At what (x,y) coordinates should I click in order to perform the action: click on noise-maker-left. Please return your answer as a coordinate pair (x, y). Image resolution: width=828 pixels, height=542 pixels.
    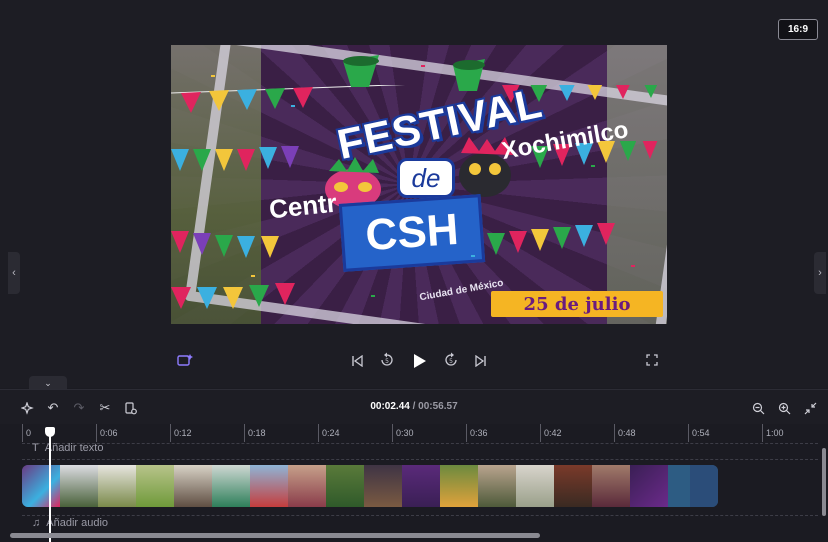
    Looking at the image, I should click on (361, 71).